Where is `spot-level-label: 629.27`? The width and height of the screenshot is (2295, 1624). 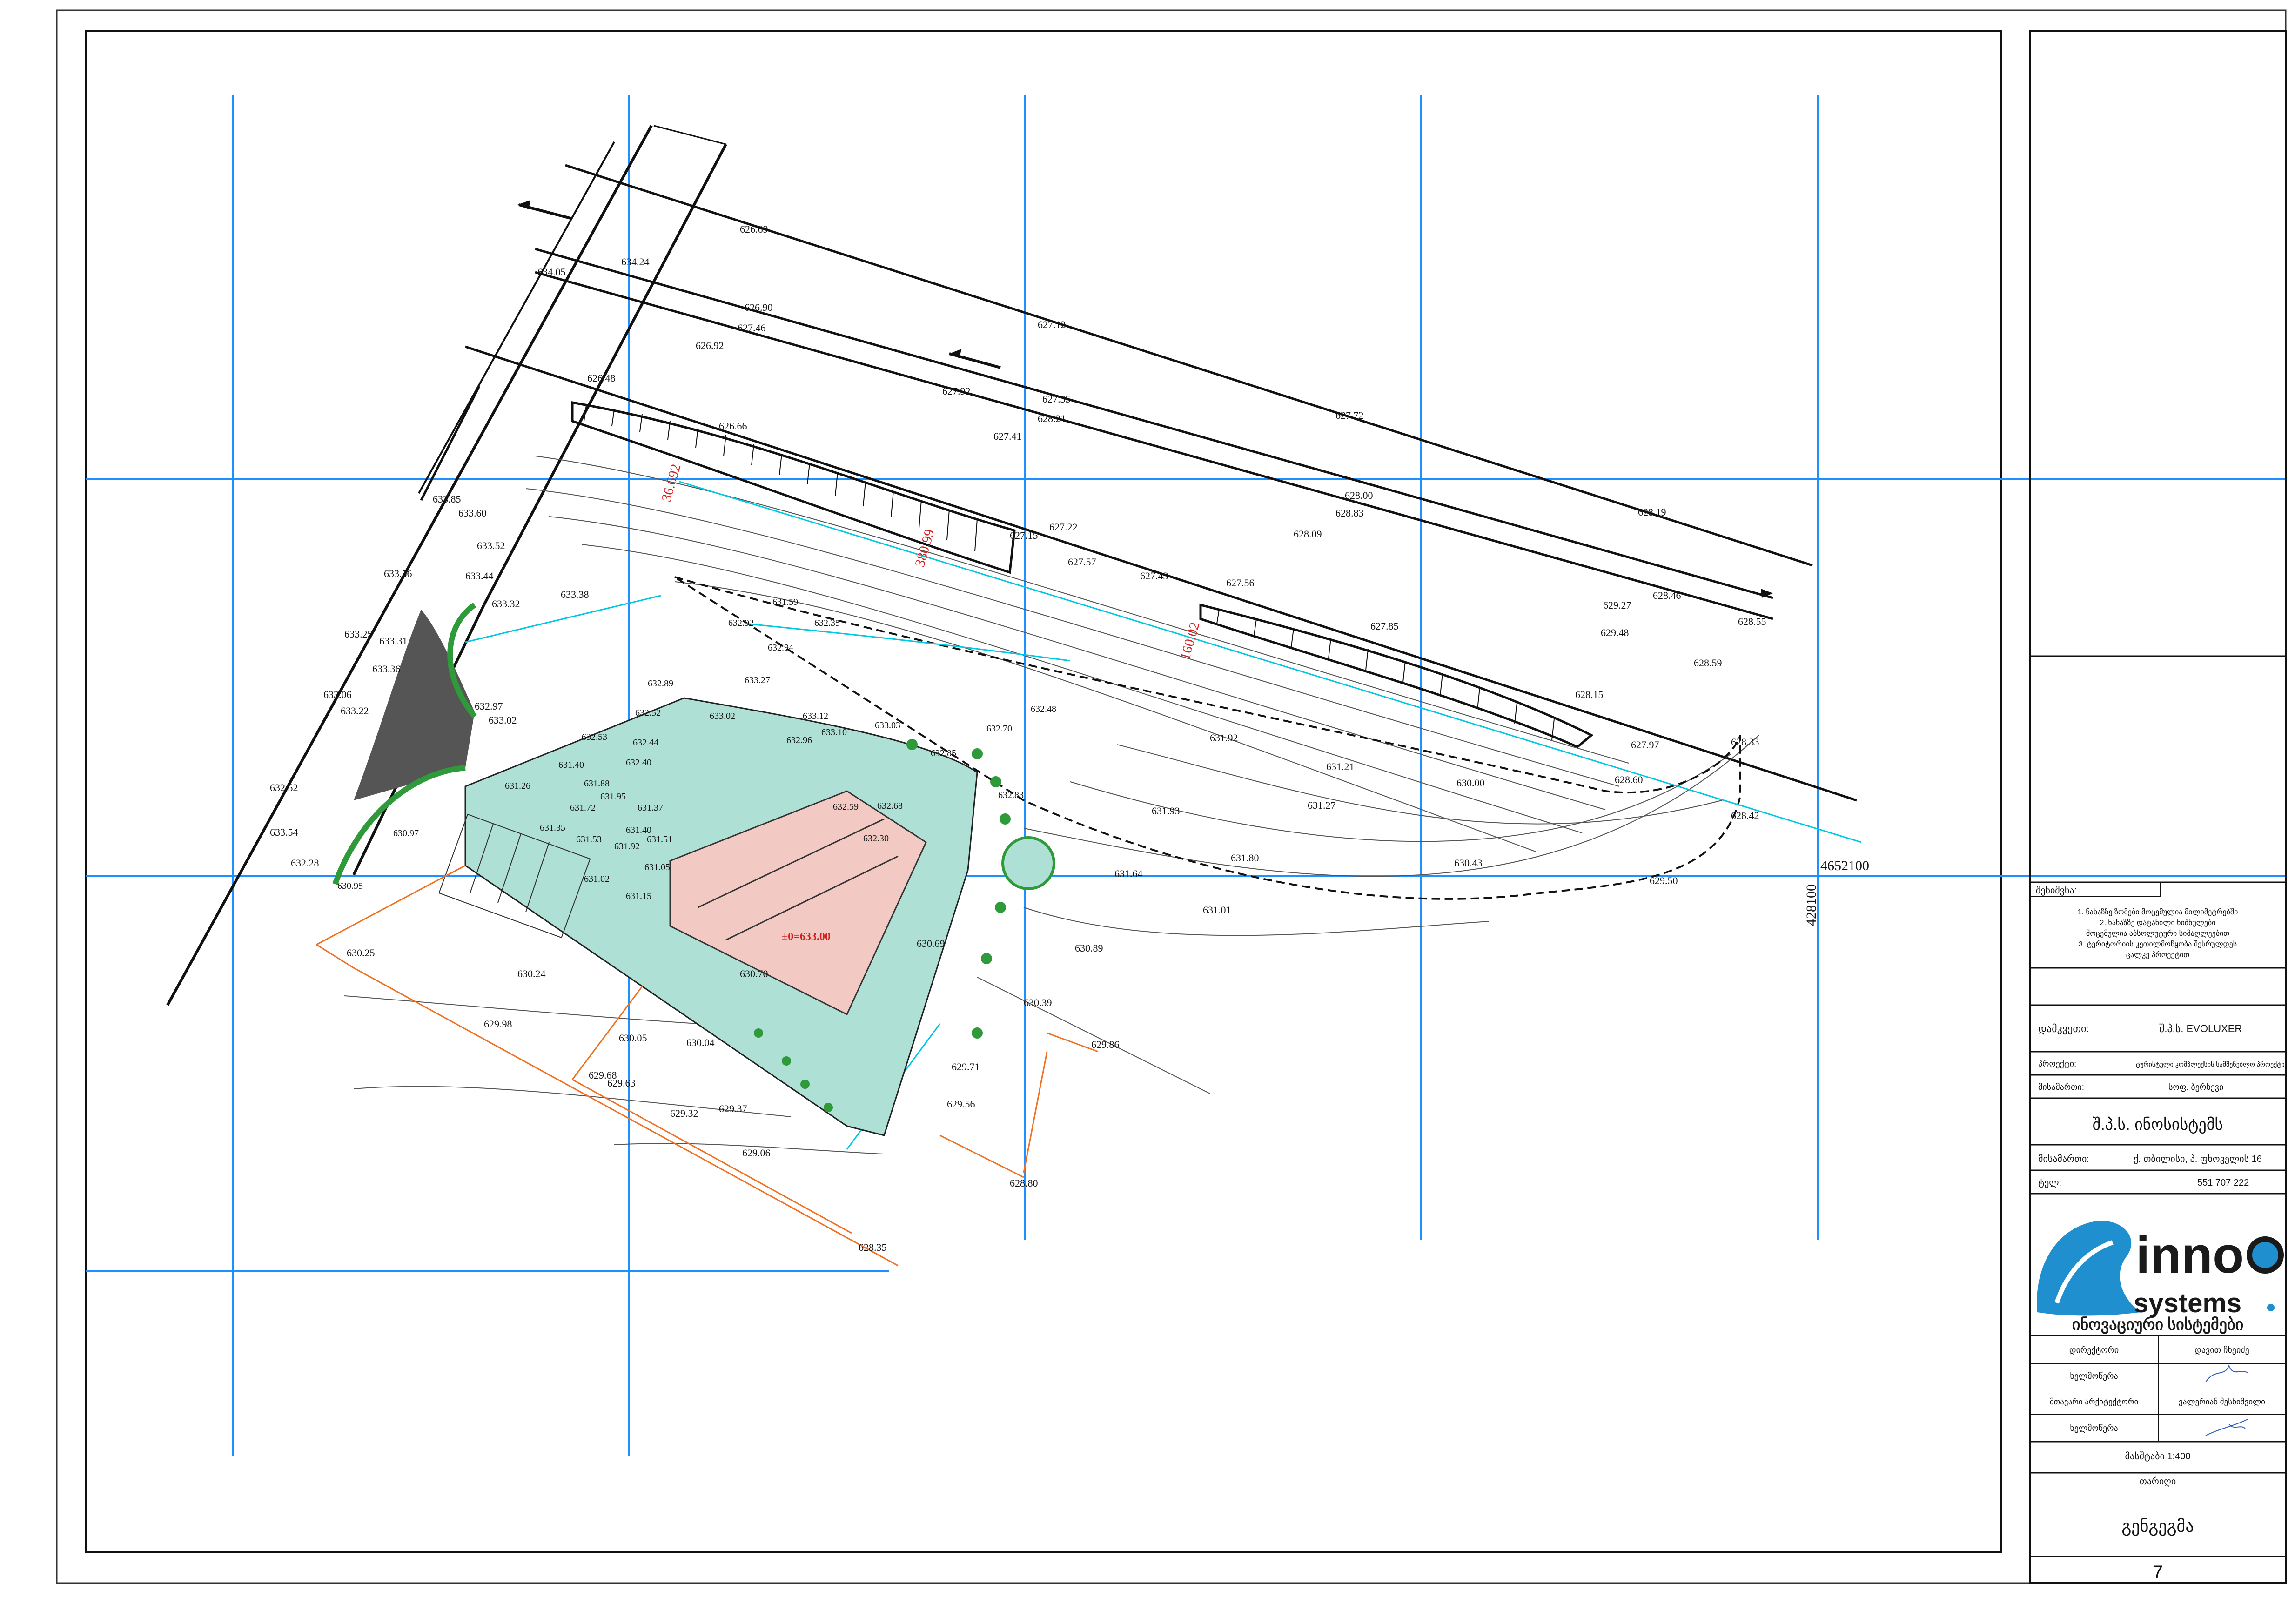
spot-level-label: 629.27 is located at coordinates (1617, 605).